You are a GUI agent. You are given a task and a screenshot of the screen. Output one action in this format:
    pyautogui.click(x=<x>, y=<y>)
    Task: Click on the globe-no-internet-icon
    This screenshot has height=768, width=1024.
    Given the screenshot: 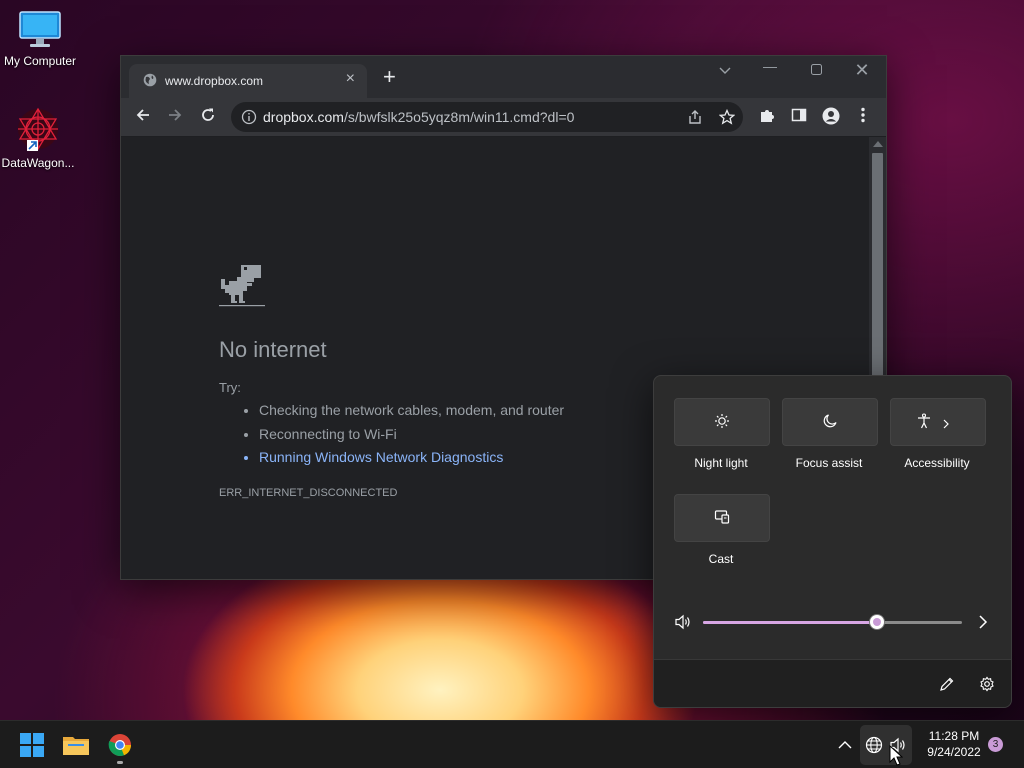 What is the action you would take?
    pyautogui.click(x=874, y=745)
    